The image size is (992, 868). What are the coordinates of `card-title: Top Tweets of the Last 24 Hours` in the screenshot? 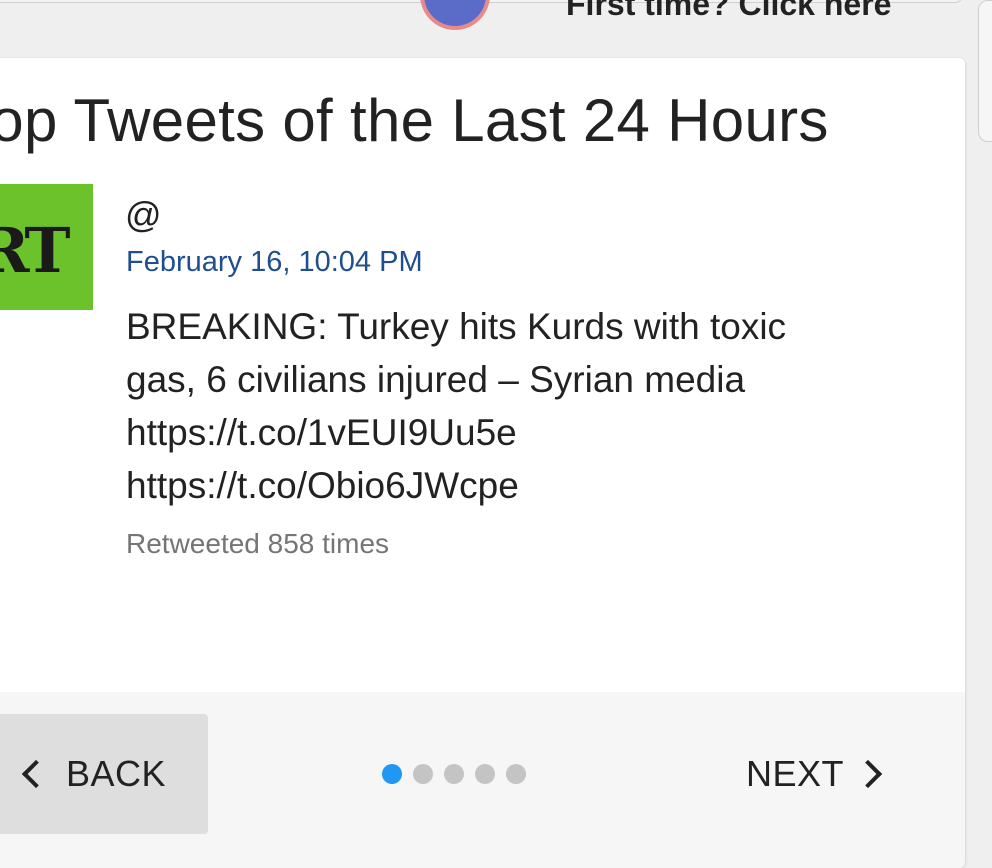 It's located at (414, 120).